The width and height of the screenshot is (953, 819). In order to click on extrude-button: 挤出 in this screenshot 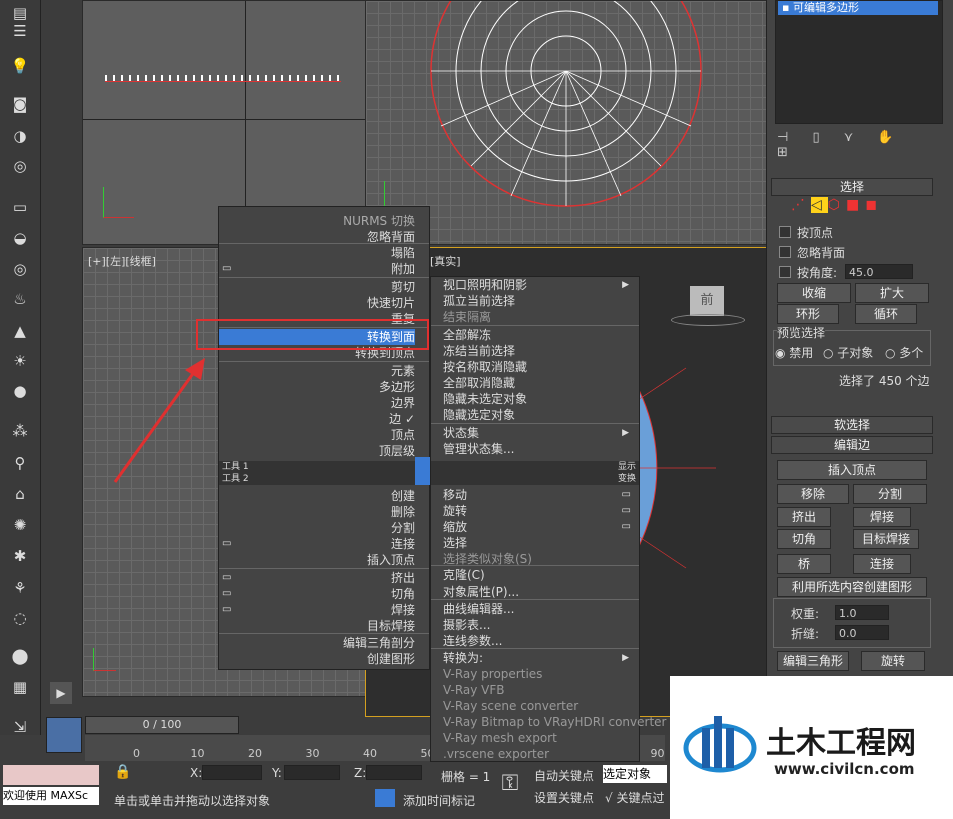, I will do `click(804, 517)`.